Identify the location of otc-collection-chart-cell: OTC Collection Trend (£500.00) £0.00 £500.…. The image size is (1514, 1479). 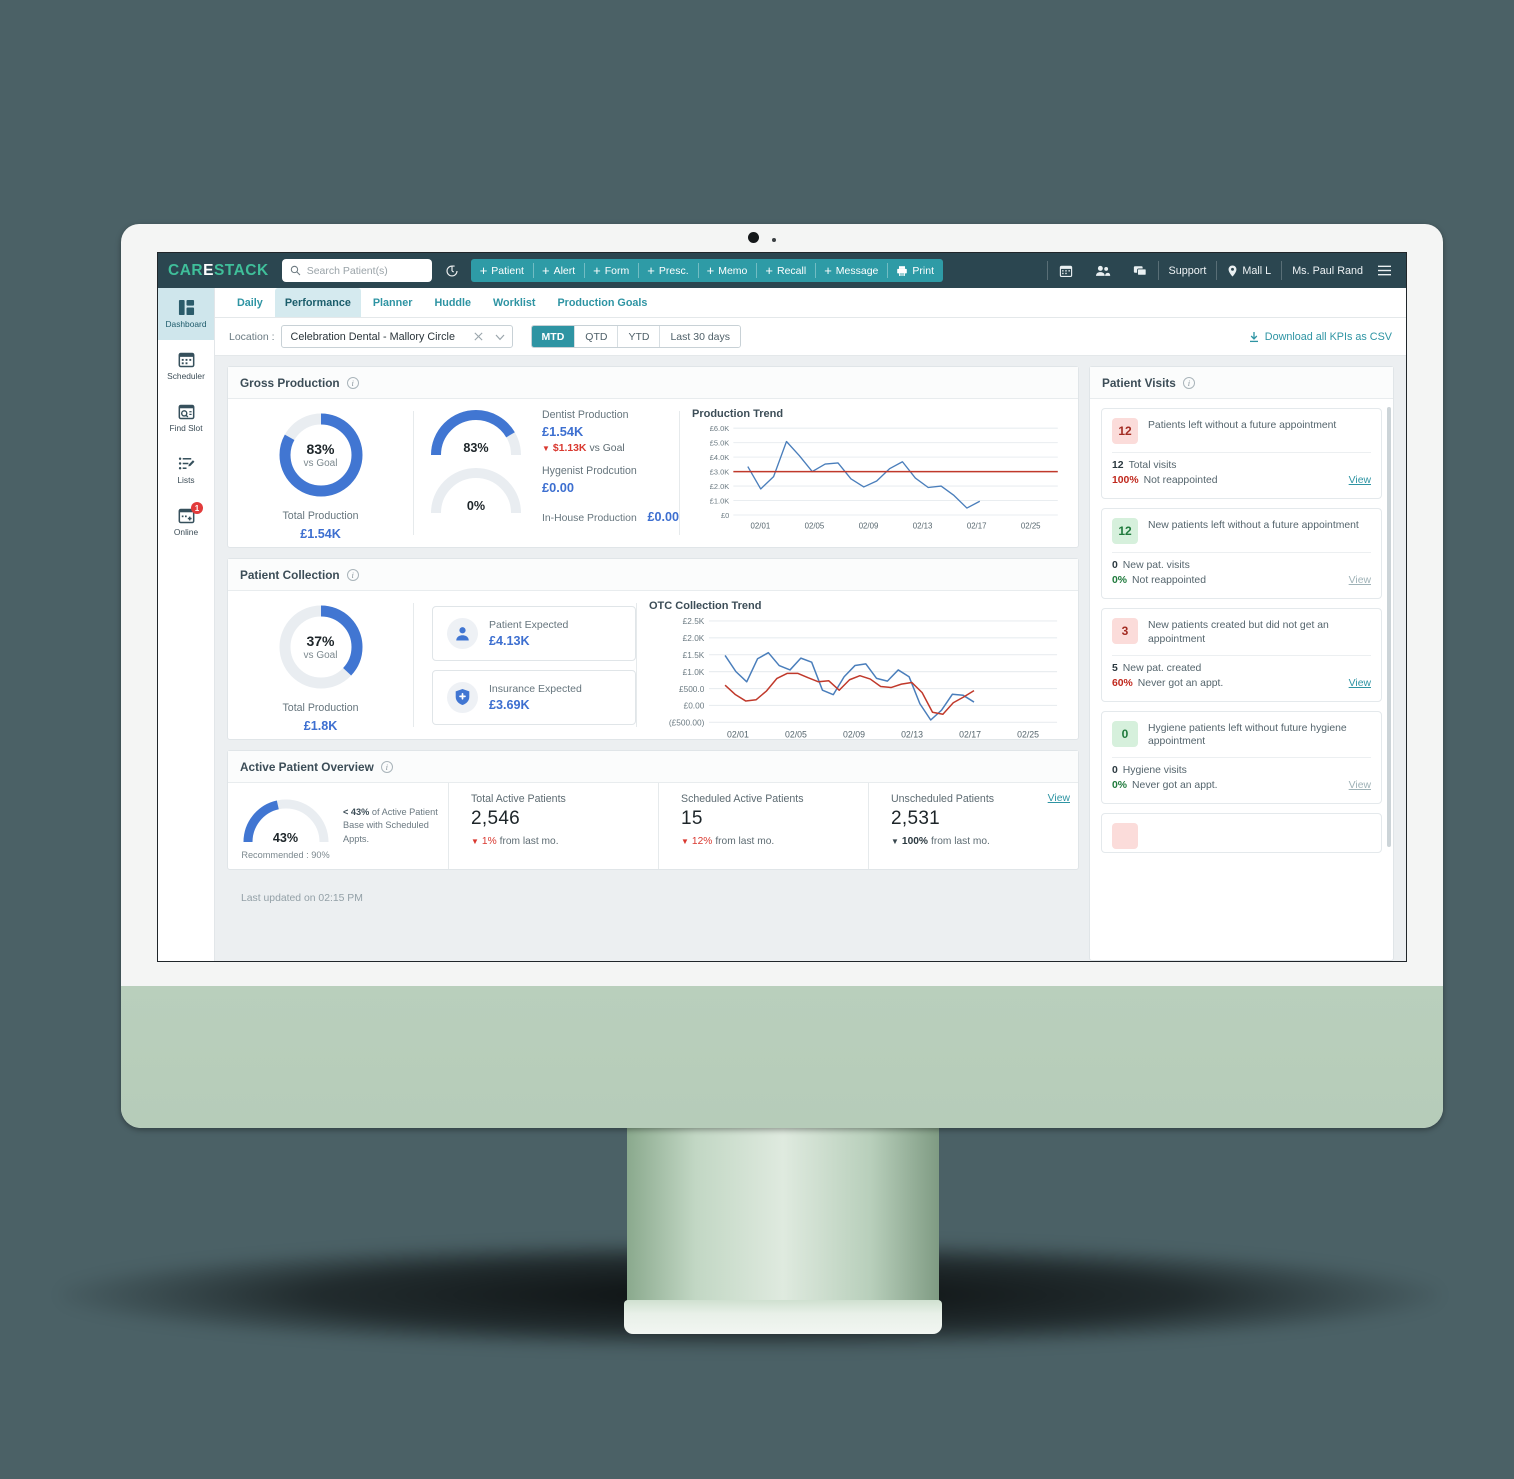
(857, 665).